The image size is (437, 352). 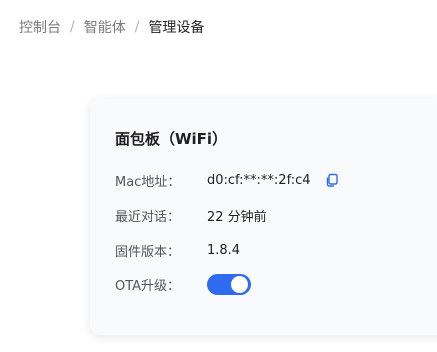 I want to click on breadcrumb: 控制台 / 智能体 / 管理设备, so click(x=111, y=27).